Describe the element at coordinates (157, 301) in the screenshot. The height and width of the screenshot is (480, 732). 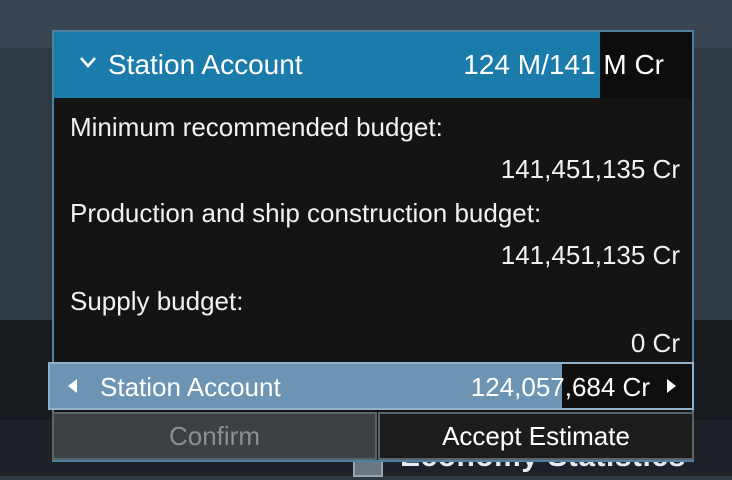
I see `supply-budget-label: Supply budget:` at that location.